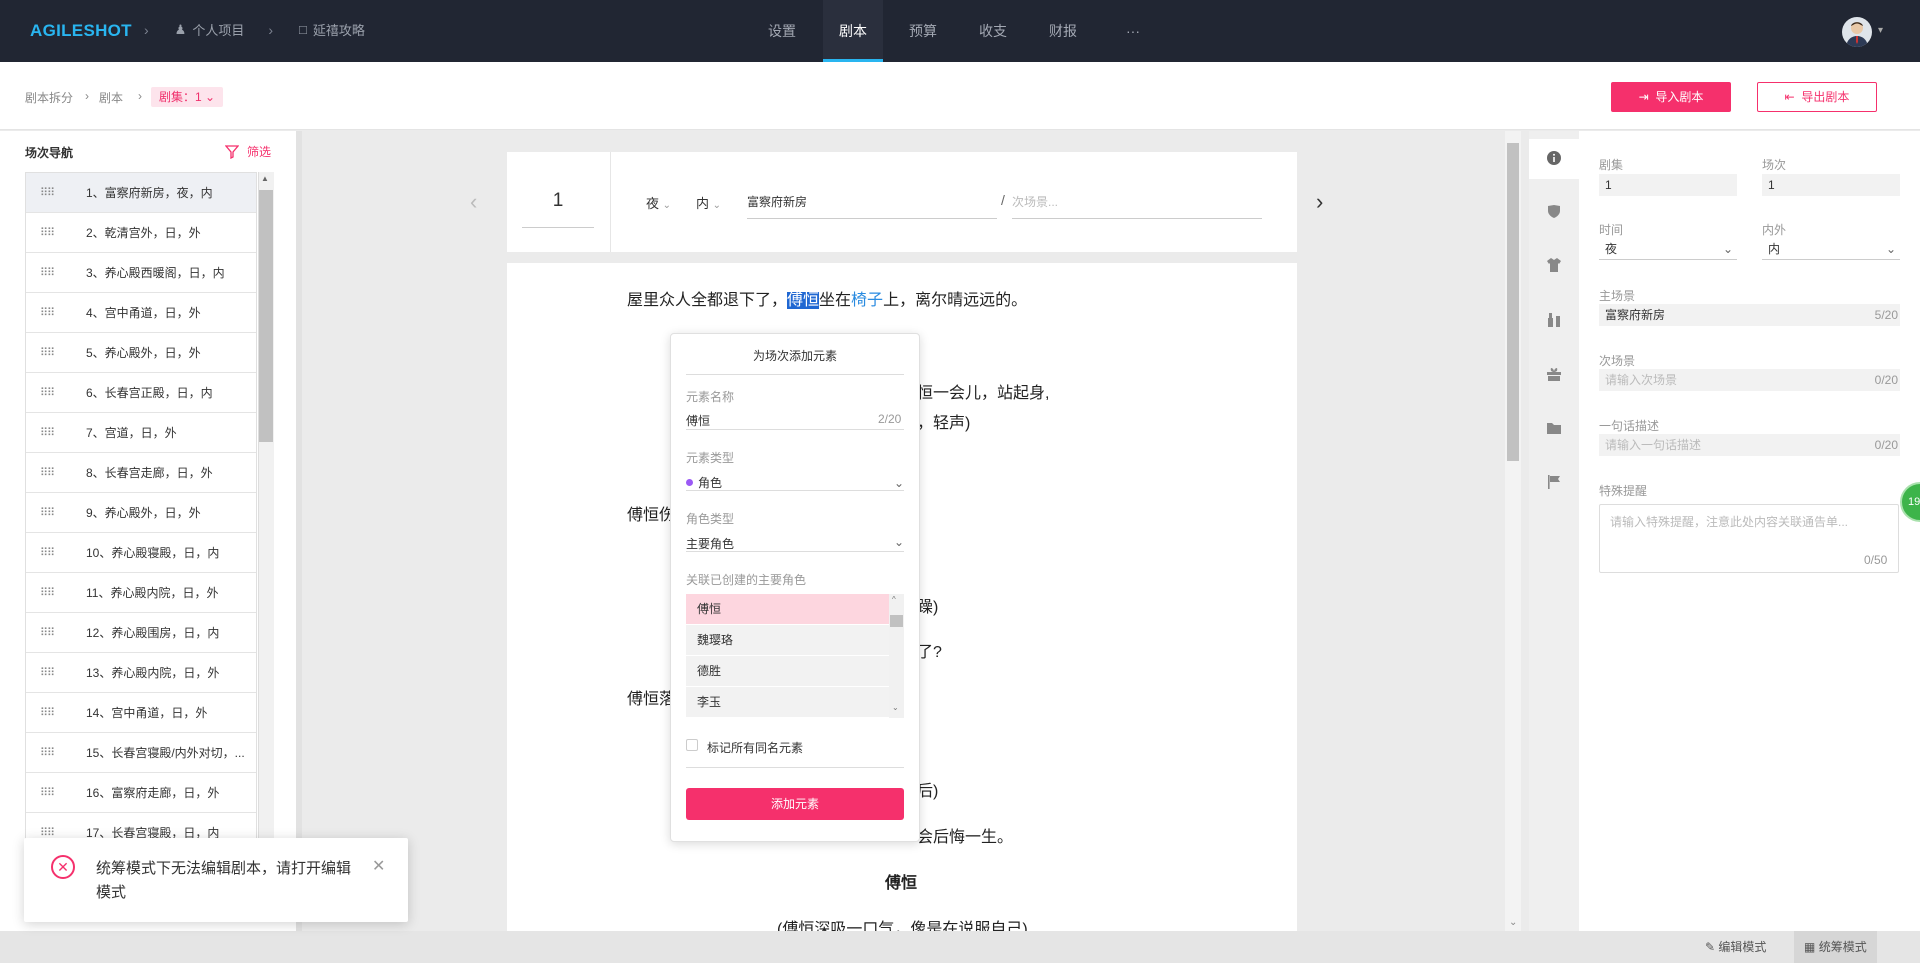 The image size is (1920, 963). Describe the element at coordinates (1735, 947) in the screenshot. I see `edit-mode-button: ✎ 编辑模式` at that location.